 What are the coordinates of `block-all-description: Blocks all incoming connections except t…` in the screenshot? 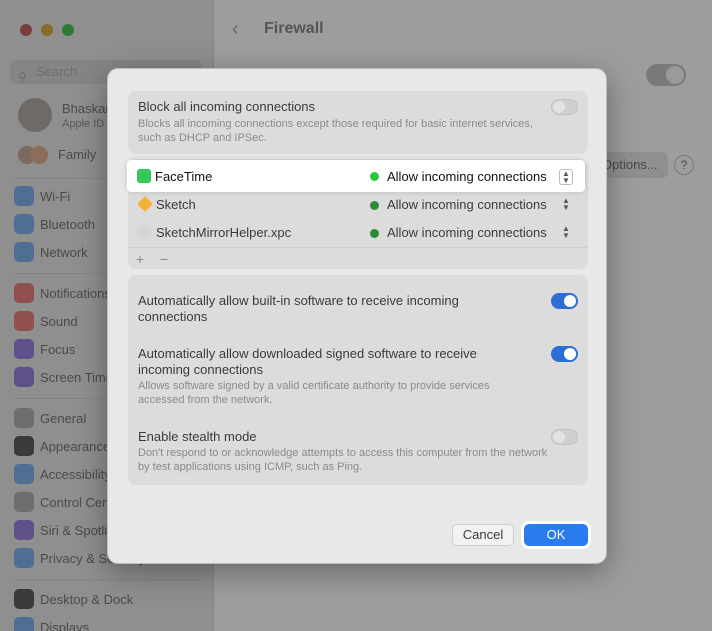 It's located at (335, 131).